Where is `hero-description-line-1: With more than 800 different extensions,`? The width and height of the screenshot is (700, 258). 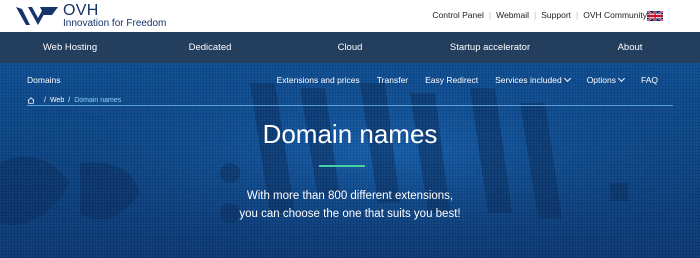
hero-description-line-1: With more than 800 different extensions, is located at coordinates (350, 196).